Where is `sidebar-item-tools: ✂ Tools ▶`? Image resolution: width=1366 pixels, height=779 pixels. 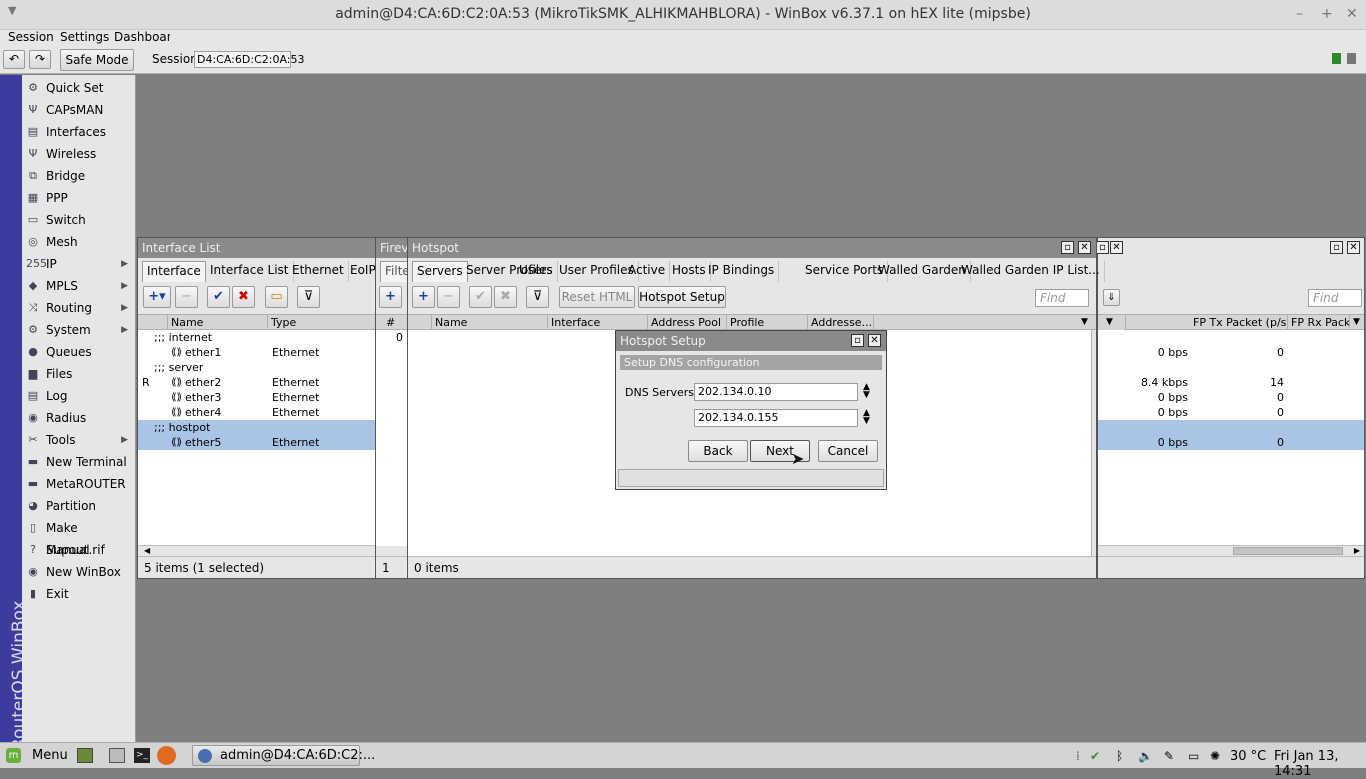
sidebar-item-tools: ✂ Tools ▶ is located at coordinates (79, 440).